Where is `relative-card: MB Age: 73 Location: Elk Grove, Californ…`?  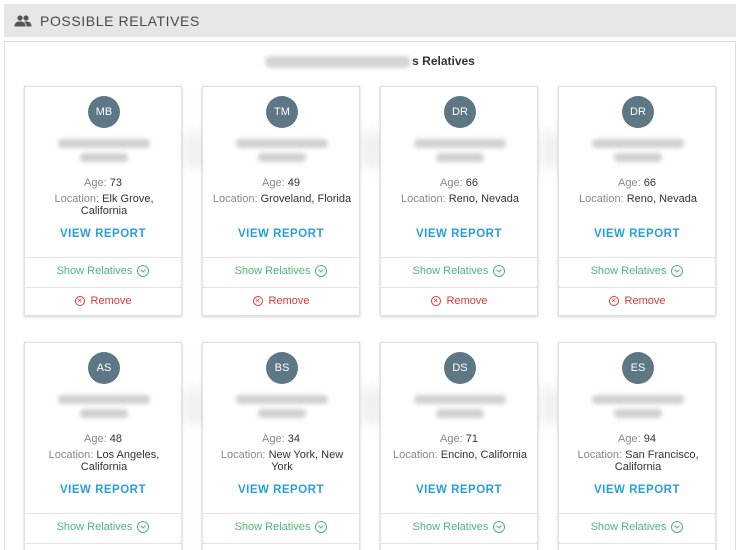
relative-card: MB Age: 73 Location: Elk Grove, Californ… is located at coordinates (103, 201).